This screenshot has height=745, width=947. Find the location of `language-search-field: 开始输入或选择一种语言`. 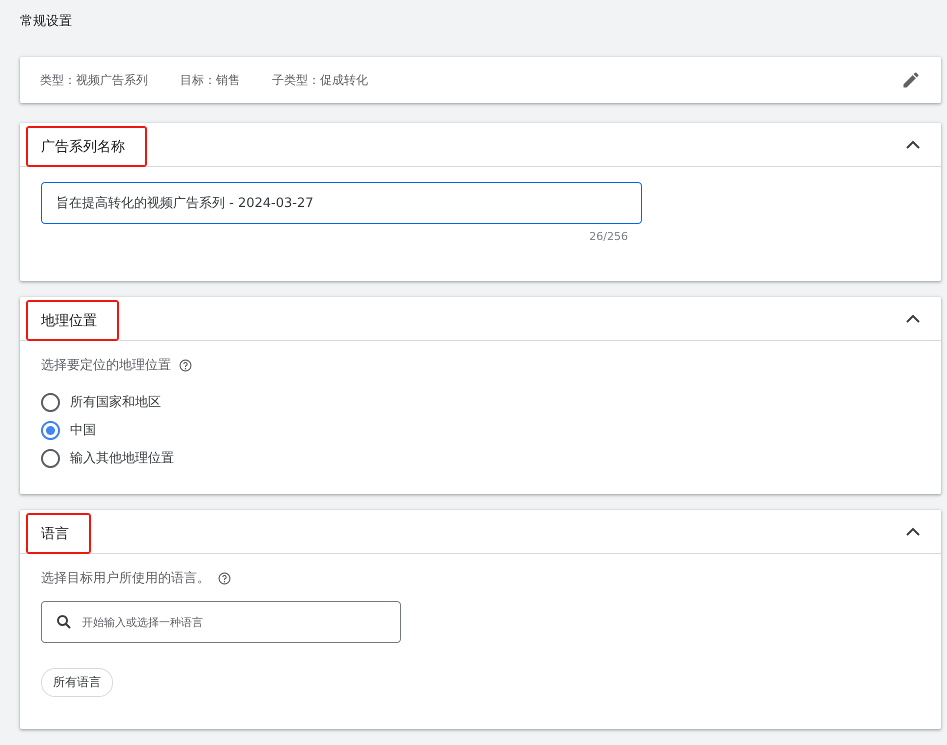

language-search-field: 开始输入或选择一种语言 is located at coordinates (221, 622).